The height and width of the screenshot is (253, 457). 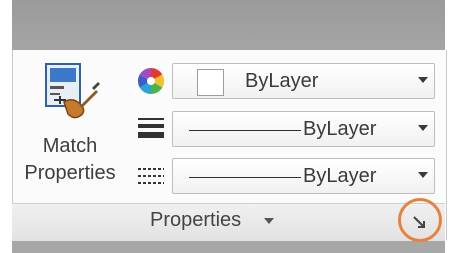 I want to click on linetype-icon, so click(x=151, y=176).